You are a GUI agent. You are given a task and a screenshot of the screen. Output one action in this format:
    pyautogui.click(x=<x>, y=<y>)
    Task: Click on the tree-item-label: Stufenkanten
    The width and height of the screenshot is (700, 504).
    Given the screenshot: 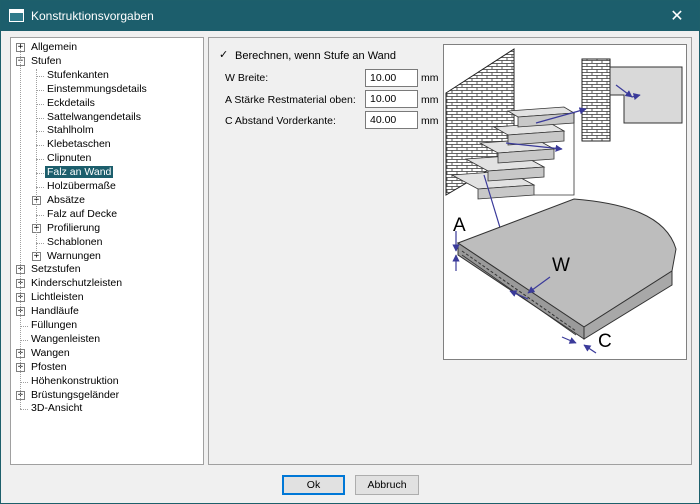 What is the action you would take?
    pyautogui.click(x=78, y=74)
    